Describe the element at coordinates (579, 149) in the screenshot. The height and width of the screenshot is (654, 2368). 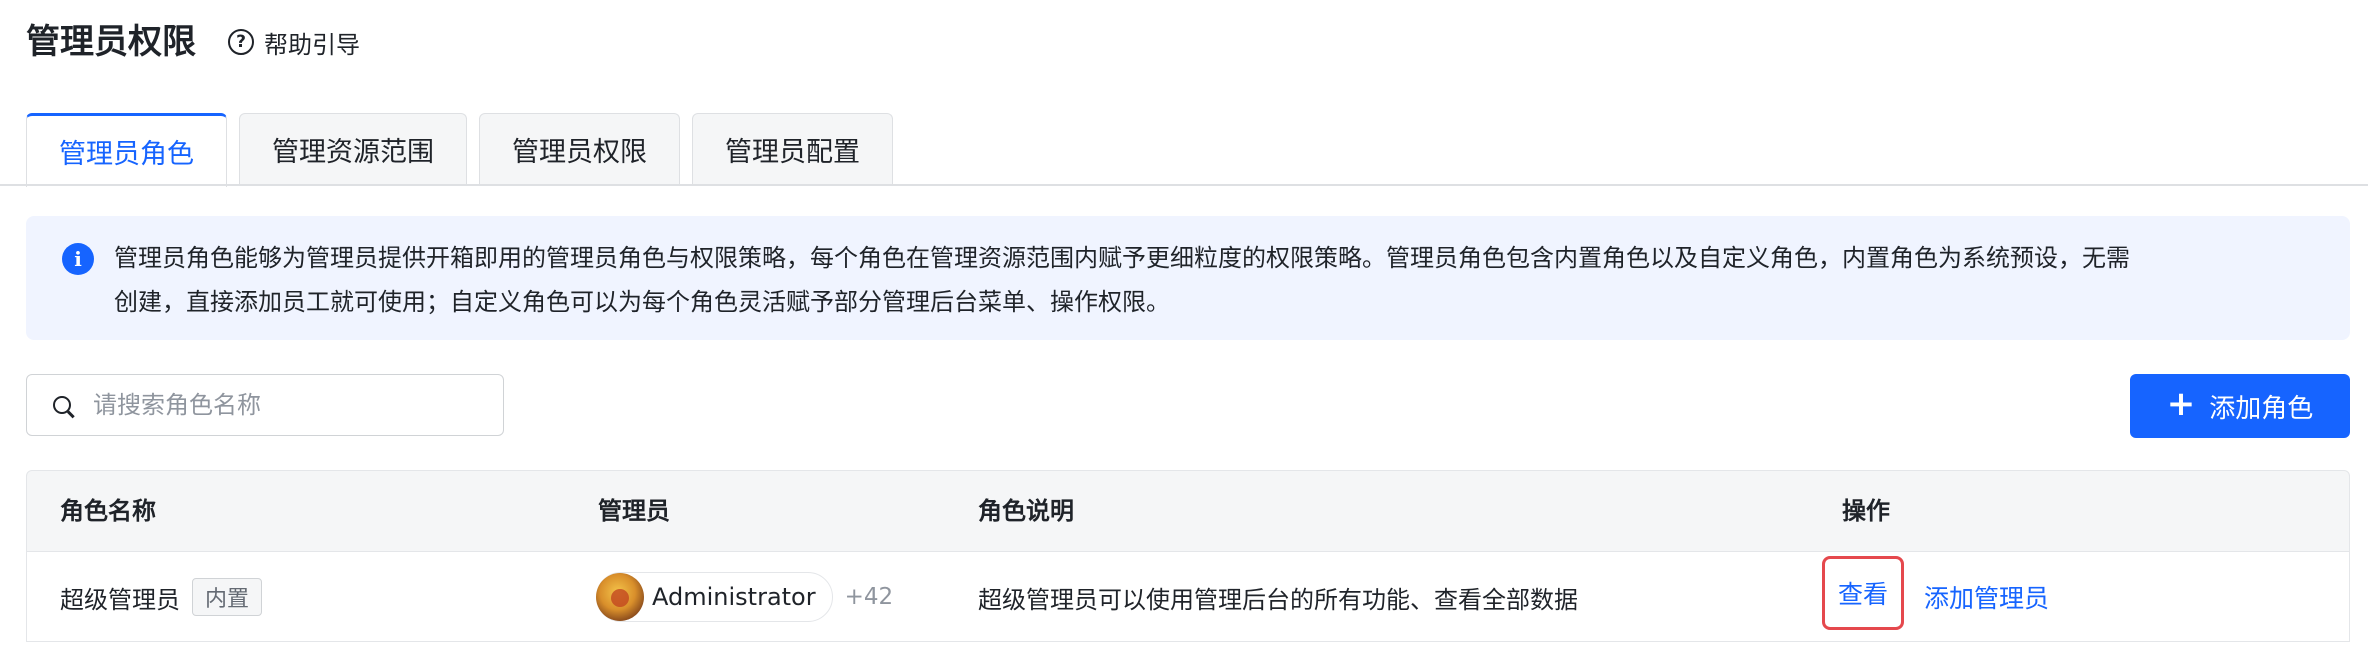
I see `tab-admin-permissions: 管理员权限` at that location.